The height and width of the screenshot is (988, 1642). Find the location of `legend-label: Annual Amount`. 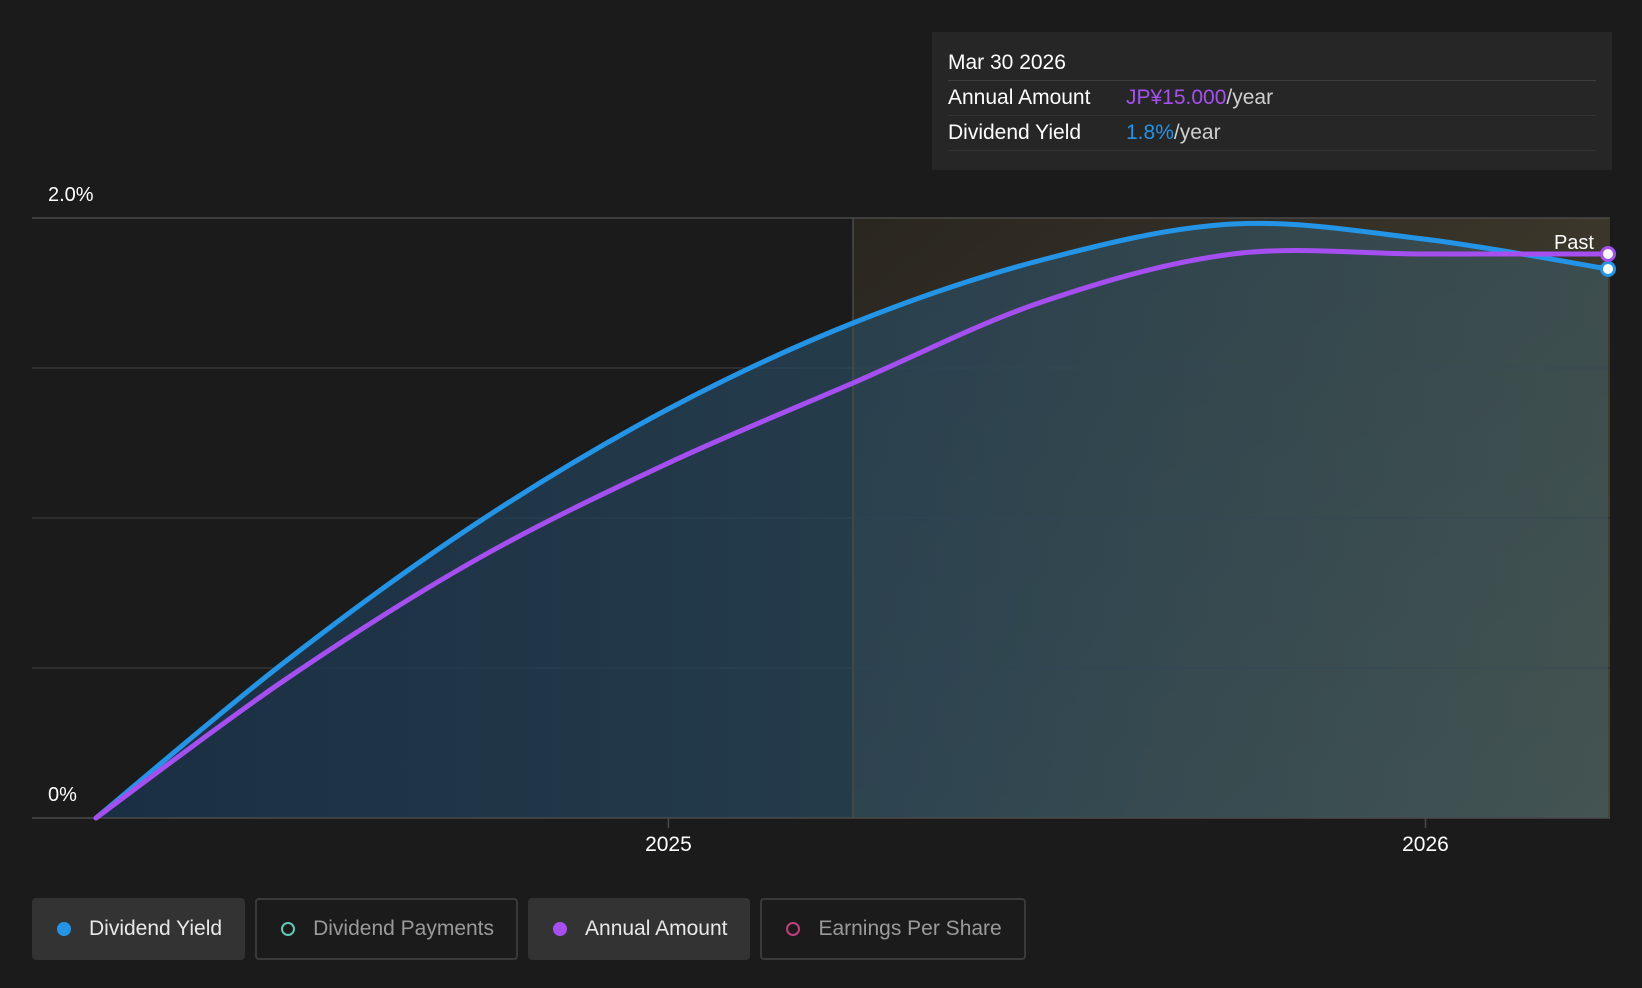

legend-label: Annual Amount is located at coordinates (656, 928).